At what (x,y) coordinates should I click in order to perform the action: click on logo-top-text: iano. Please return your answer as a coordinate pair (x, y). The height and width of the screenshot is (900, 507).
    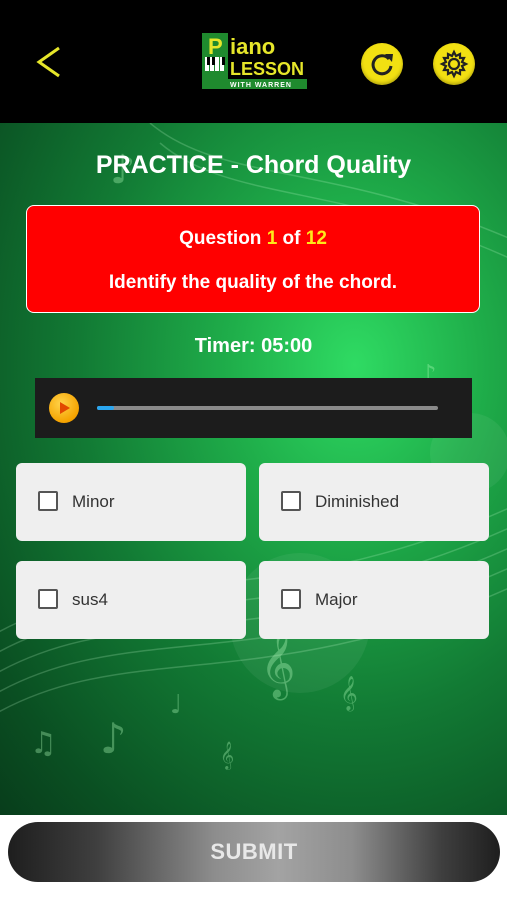
    Looking at the image, I should click on (252, 46).